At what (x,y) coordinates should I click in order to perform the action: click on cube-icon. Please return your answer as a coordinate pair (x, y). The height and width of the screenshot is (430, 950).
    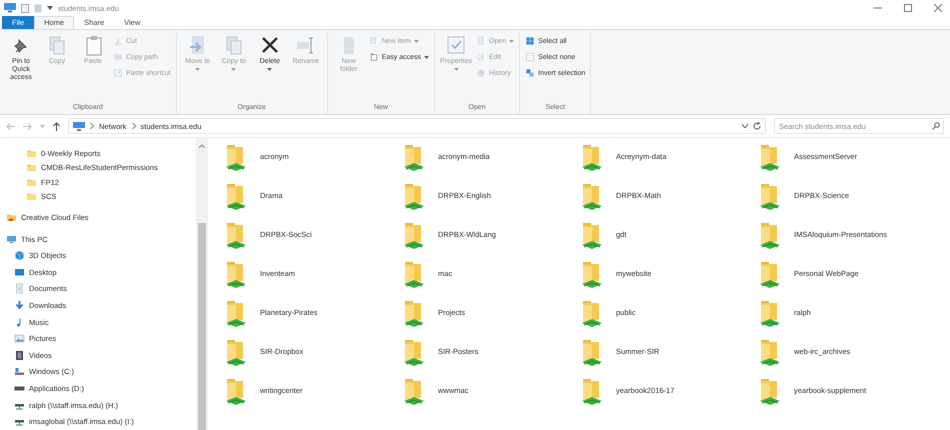
    Looking at the image, I should click on (19, 256).